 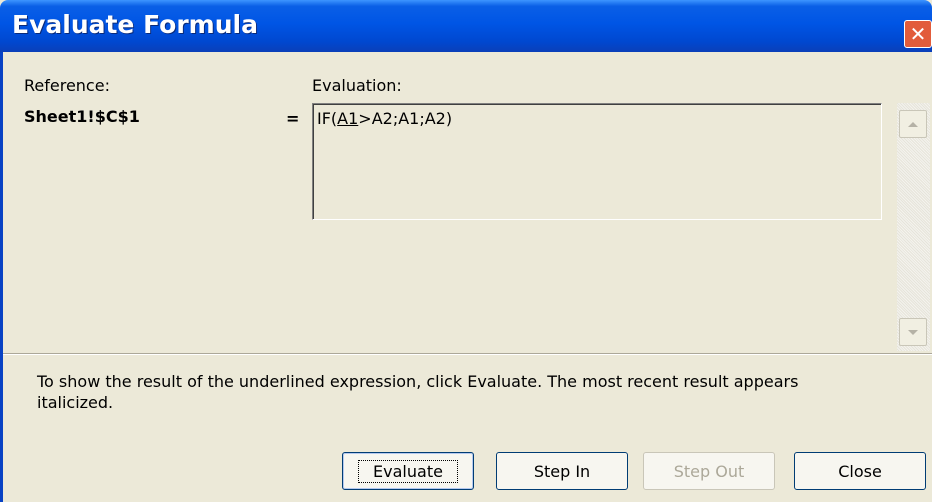 I want to click on scroll-up-button, so click(x=913, y=124).